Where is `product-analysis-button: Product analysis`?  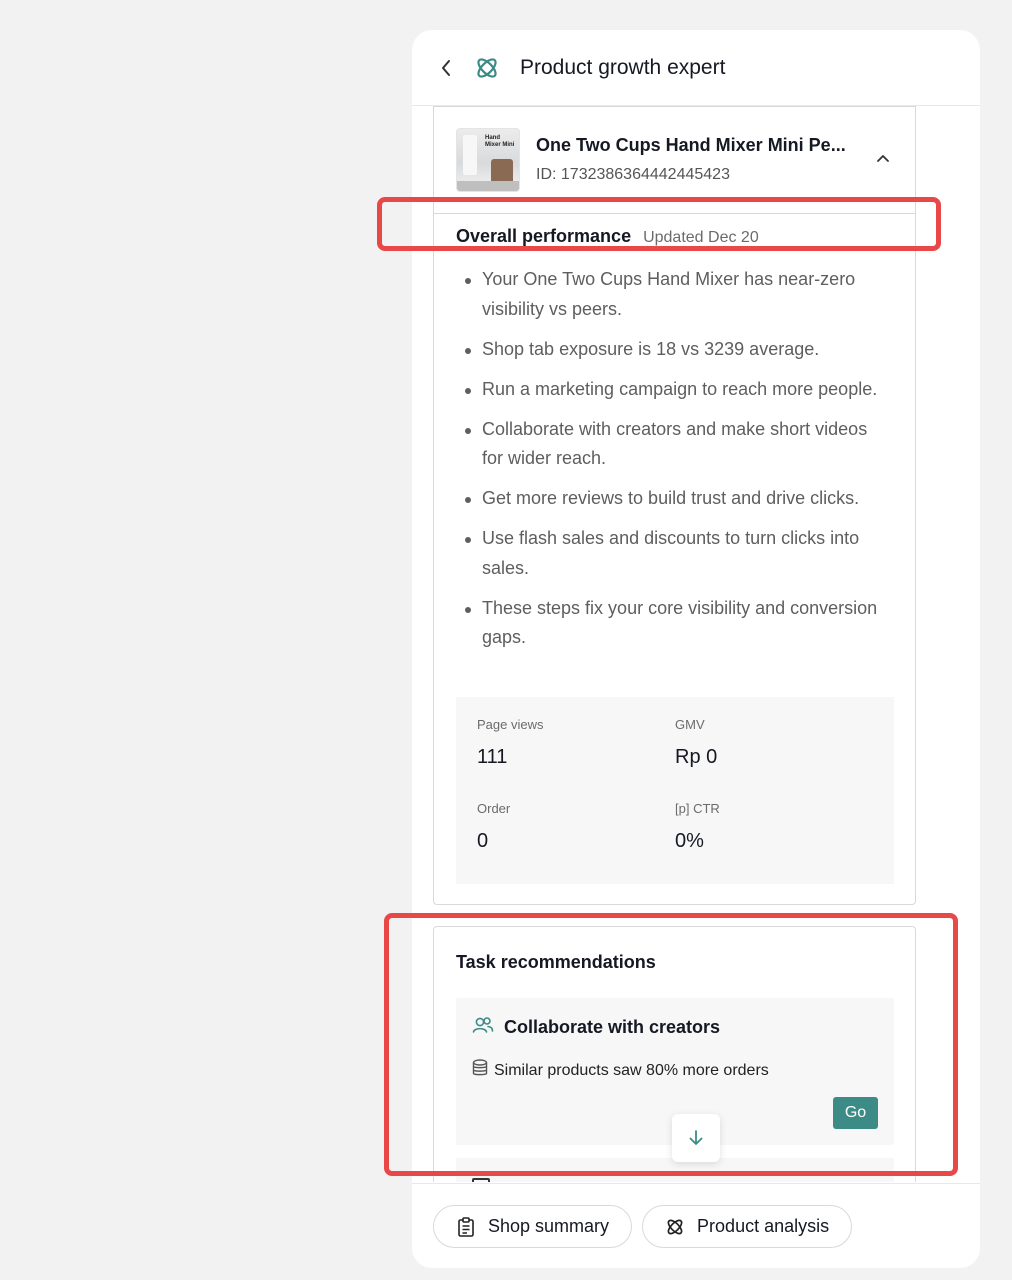 product-analysis-button: Product analysis is located at coordinates (747, 1226).